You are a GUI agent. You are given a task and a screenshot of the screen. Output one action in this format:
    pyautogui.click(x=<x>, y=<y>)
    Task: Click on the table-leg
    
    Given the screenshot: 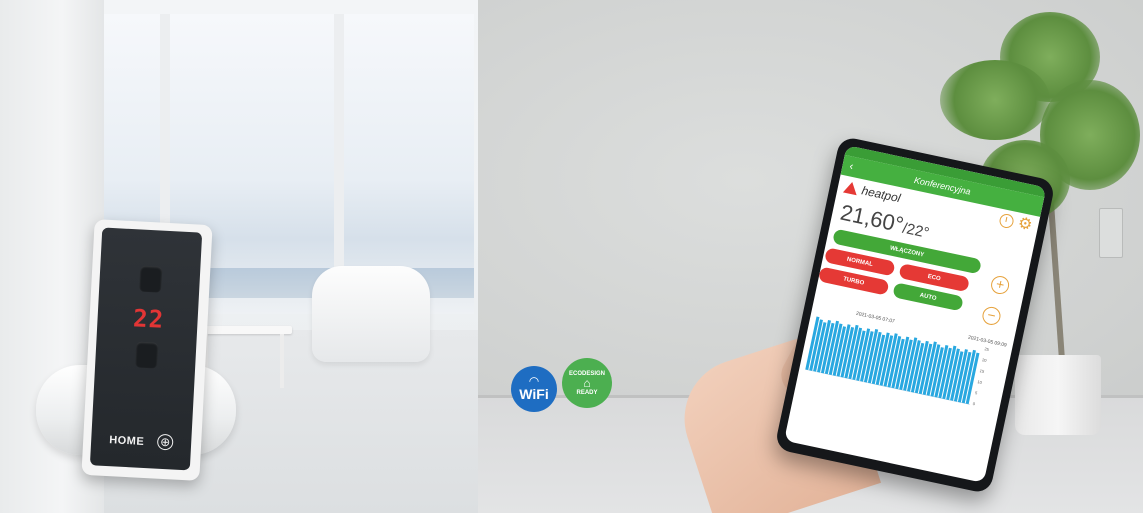 What is the action you would take?
    pyautogui.click(x=282, y=361)
    